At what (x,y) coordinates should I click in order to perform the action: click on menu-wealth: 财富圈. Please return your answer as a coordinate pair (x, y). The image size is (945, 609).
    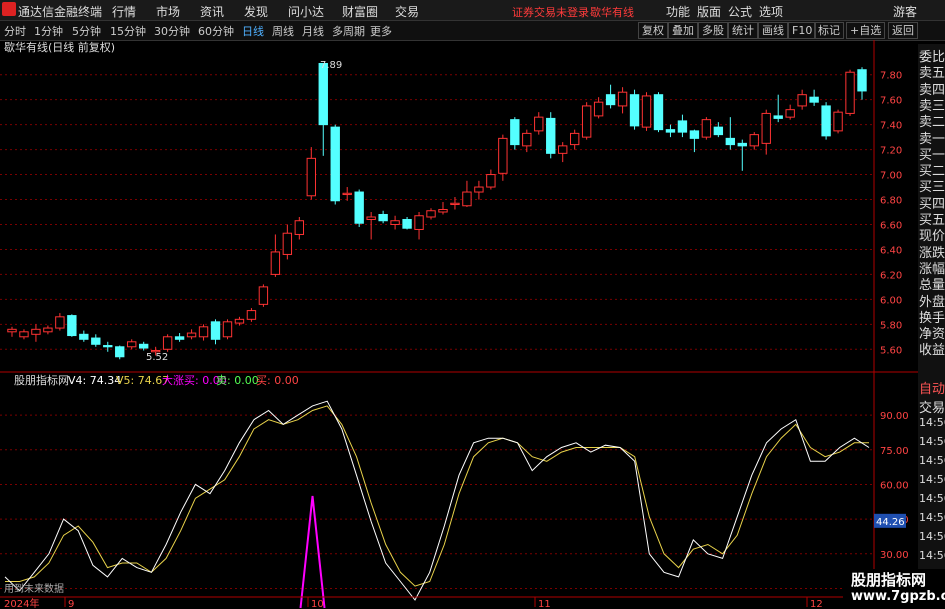
    Looking at the image, I should click on (360, 11).